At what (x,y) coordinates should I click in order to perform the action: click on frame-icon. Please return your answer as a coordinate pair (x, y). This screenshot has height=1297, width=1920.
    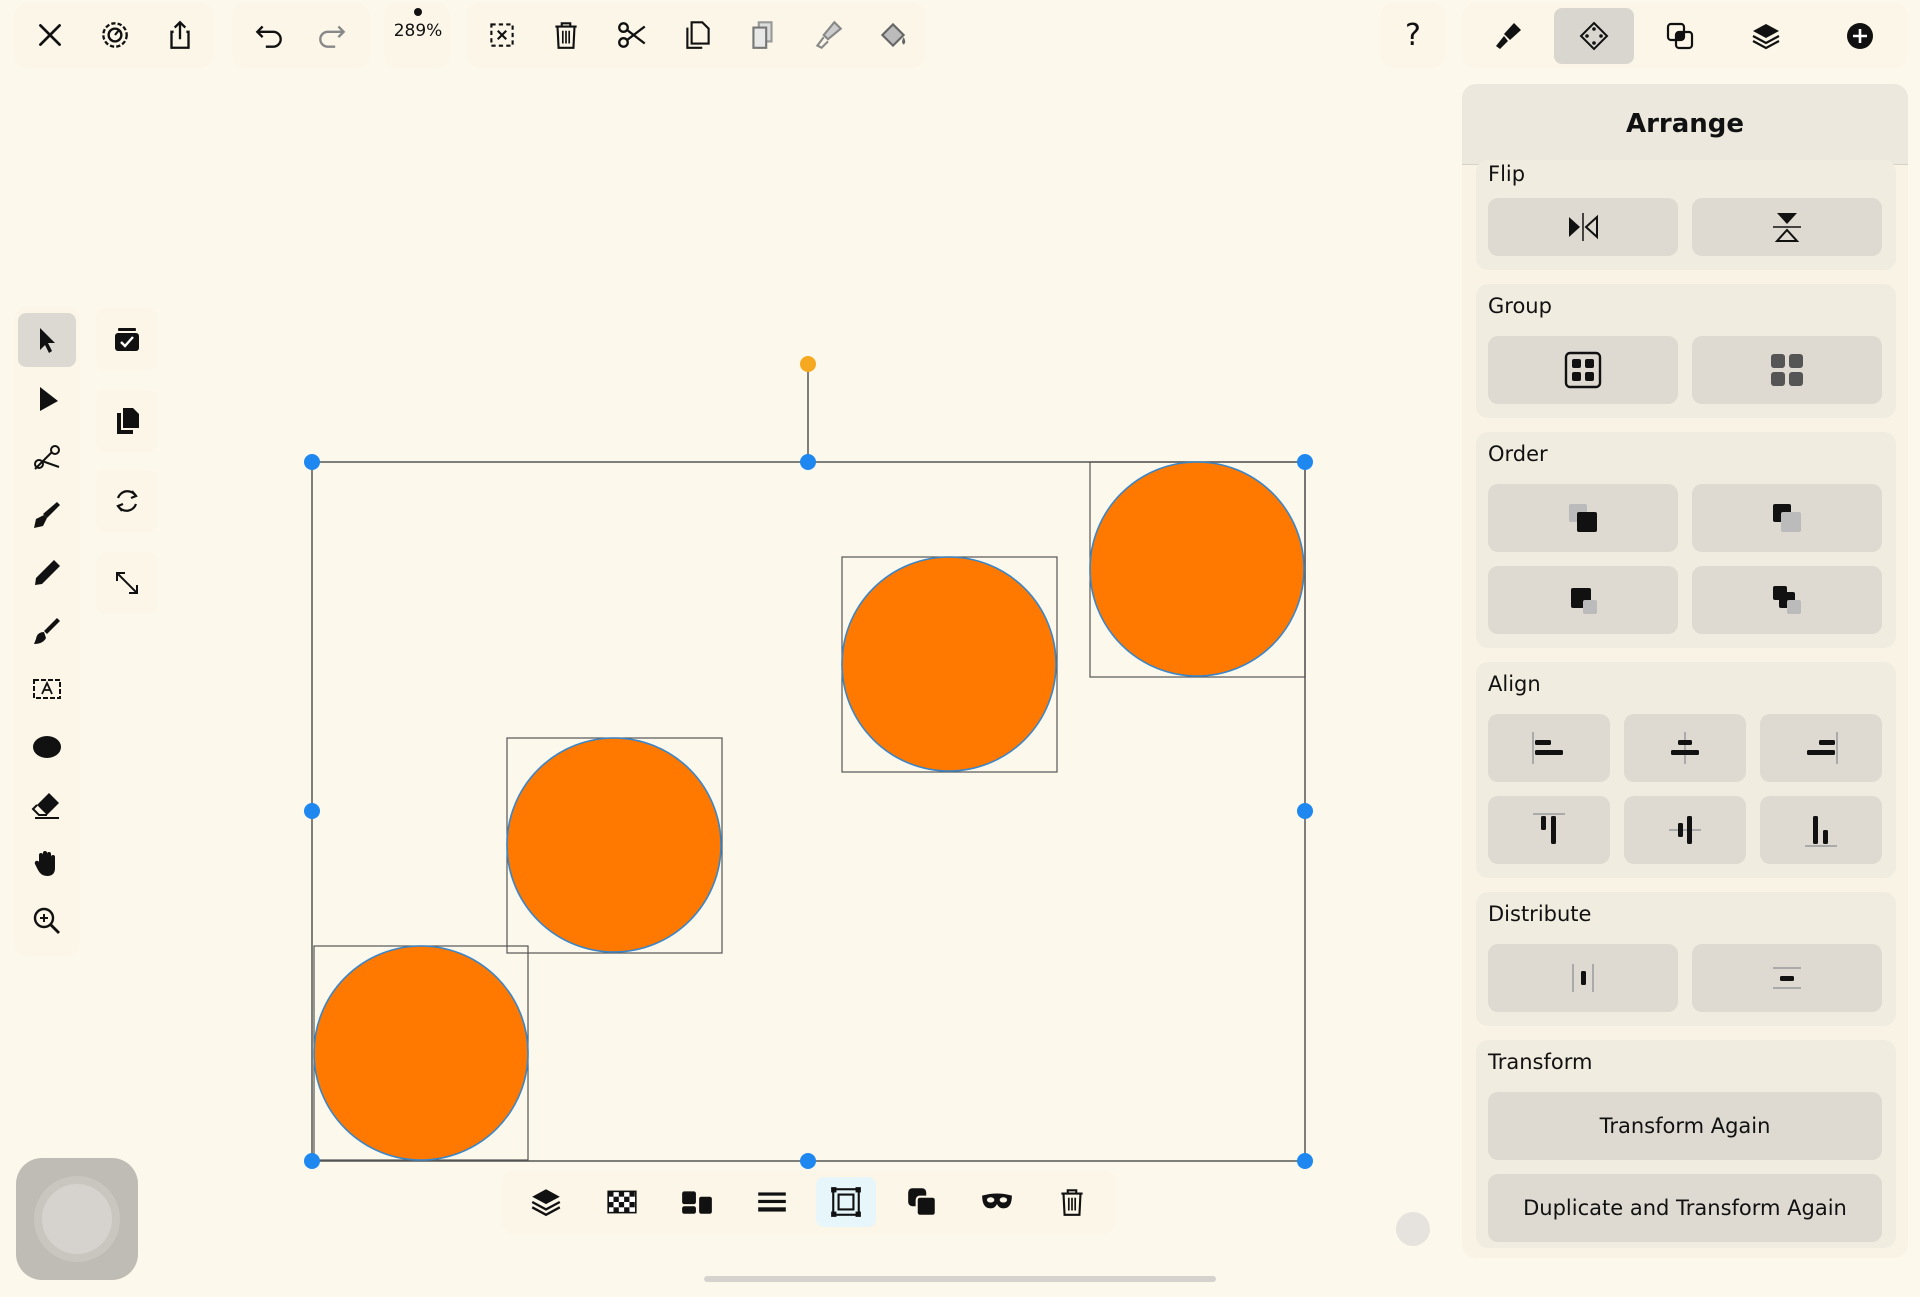
    Looking at the image, I should click on (846, 1202).